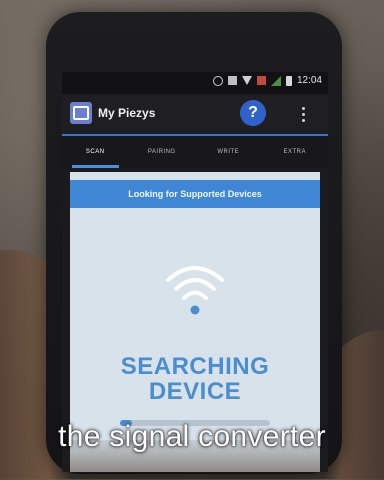 Image resolution: width=384 pixels, height=480 pixels. Describe the element at coordinates (195, 366) in the screenshot. I see `searching-line-1: SEARCHING` at that location.